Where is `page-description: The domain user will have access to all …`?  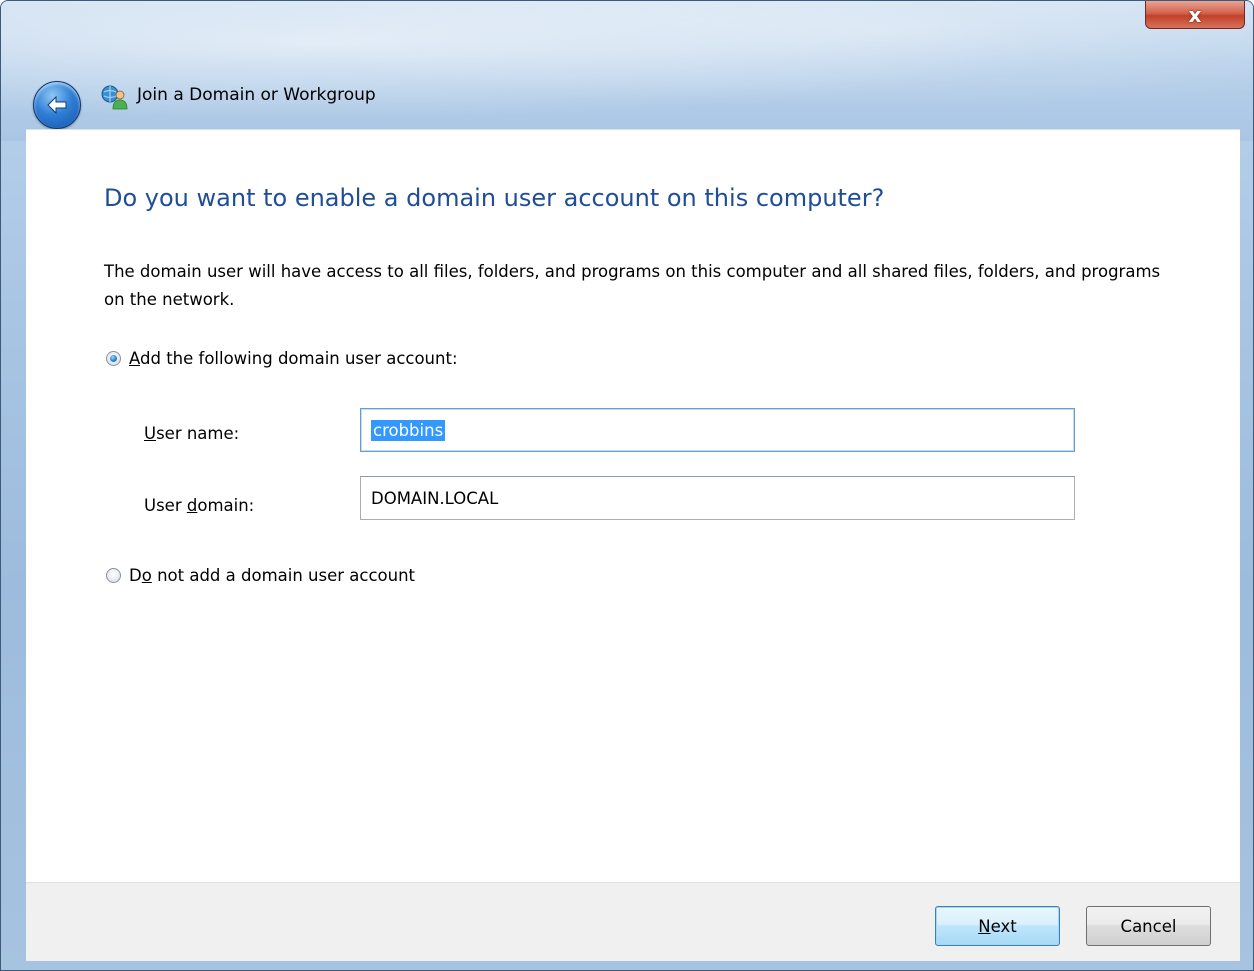 page-description: The domain user will have access to all … is located at coordinates (632, 285).